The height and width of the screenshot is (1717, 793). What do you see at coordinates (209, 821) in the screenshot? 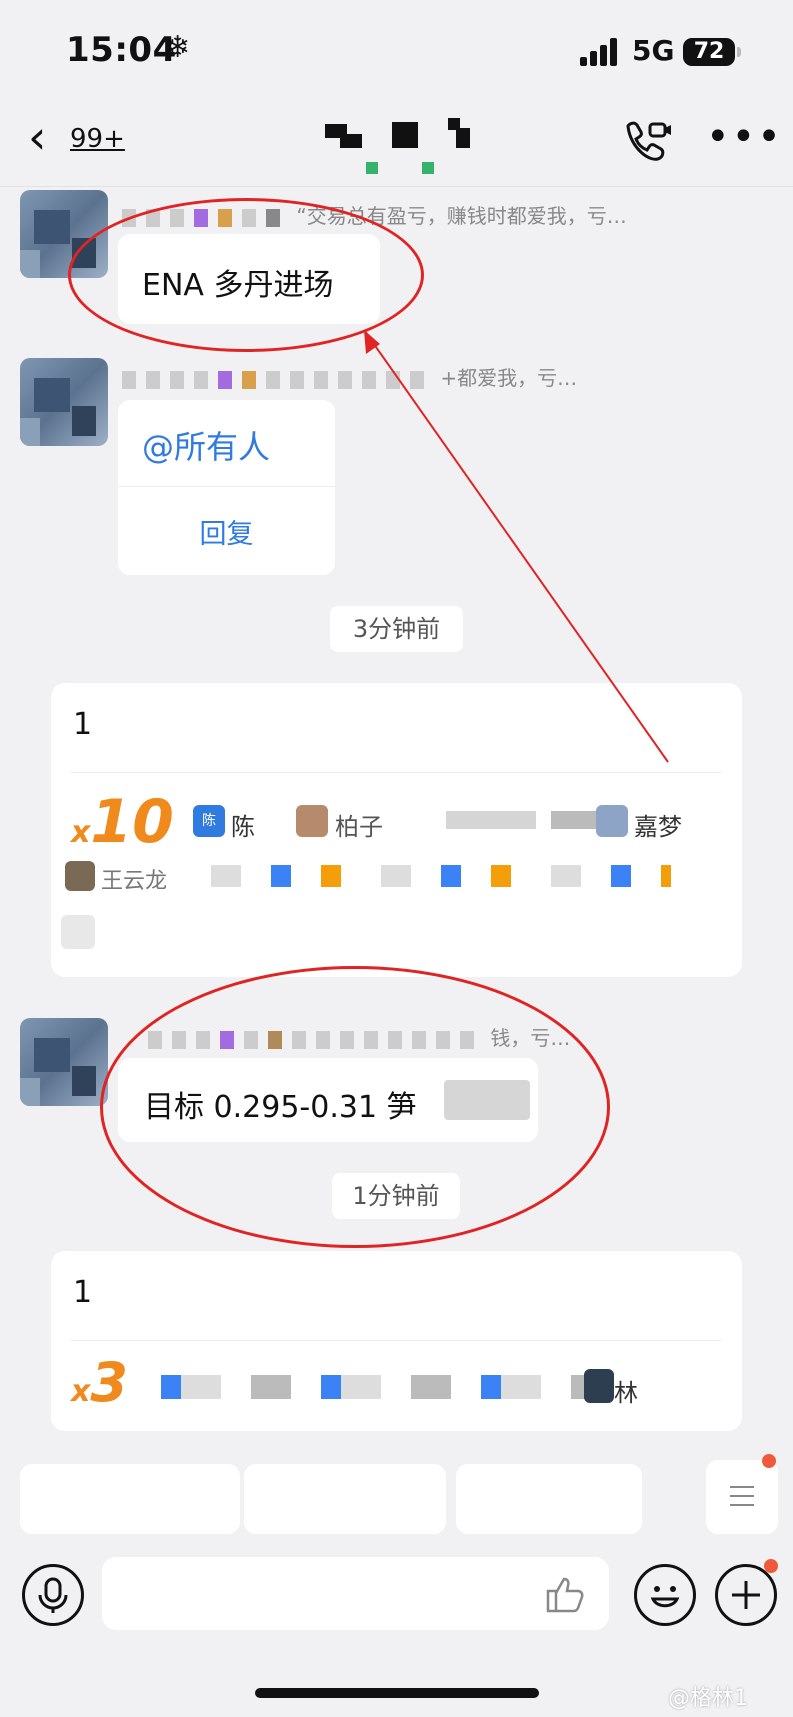
I see `avatar: 陈` at bounding box center [209, 821].